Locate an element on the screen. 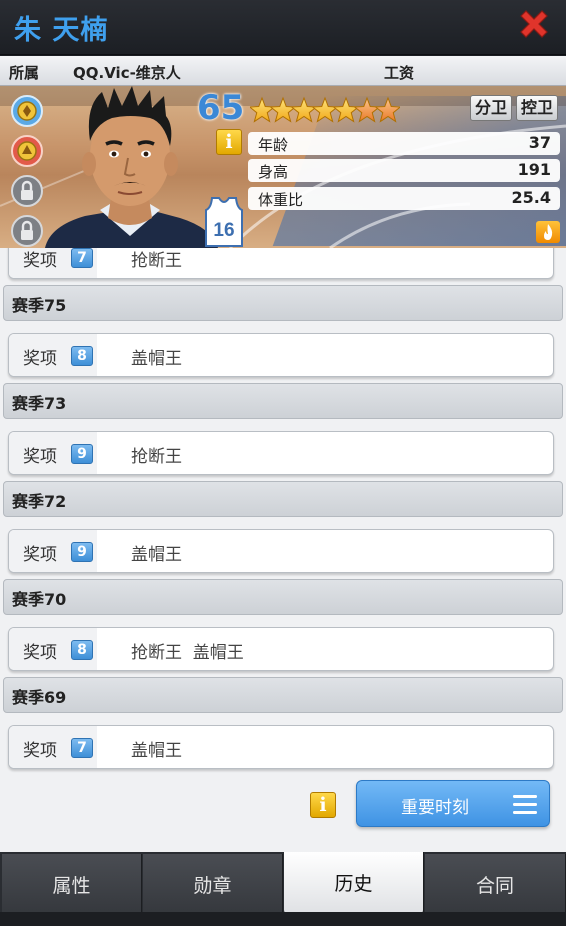  tab-history: 历史 is located at coordinates (354, 883).